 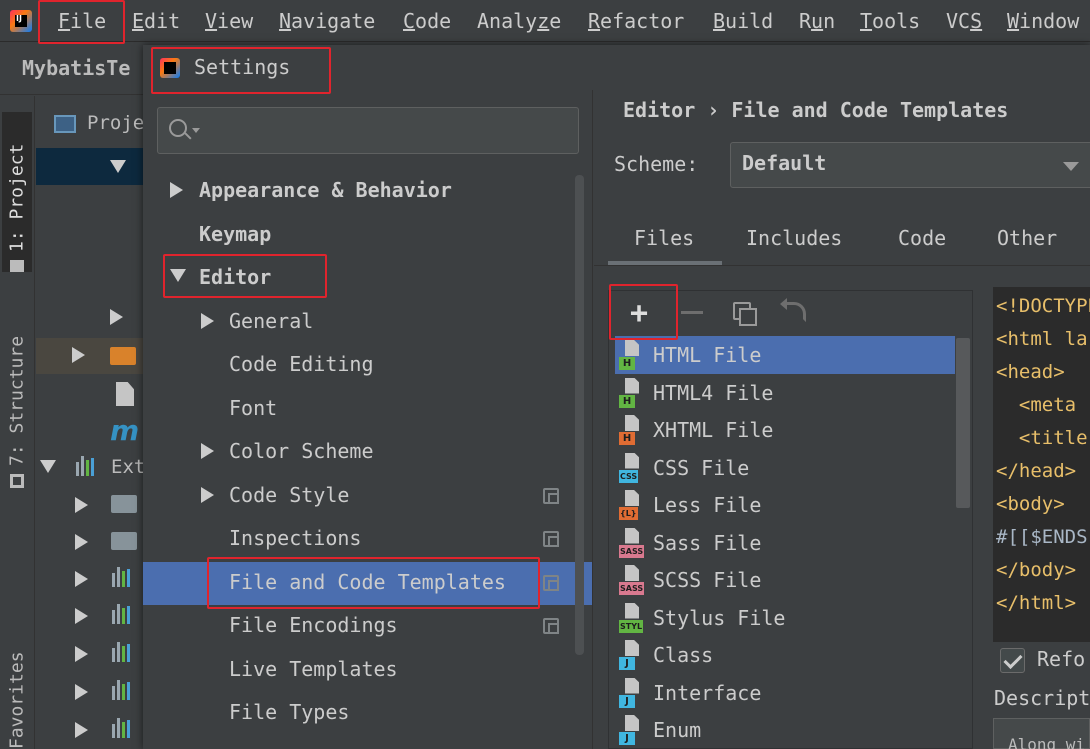 I want to click on tab-includes: Includes, so click(x=794, y=238).